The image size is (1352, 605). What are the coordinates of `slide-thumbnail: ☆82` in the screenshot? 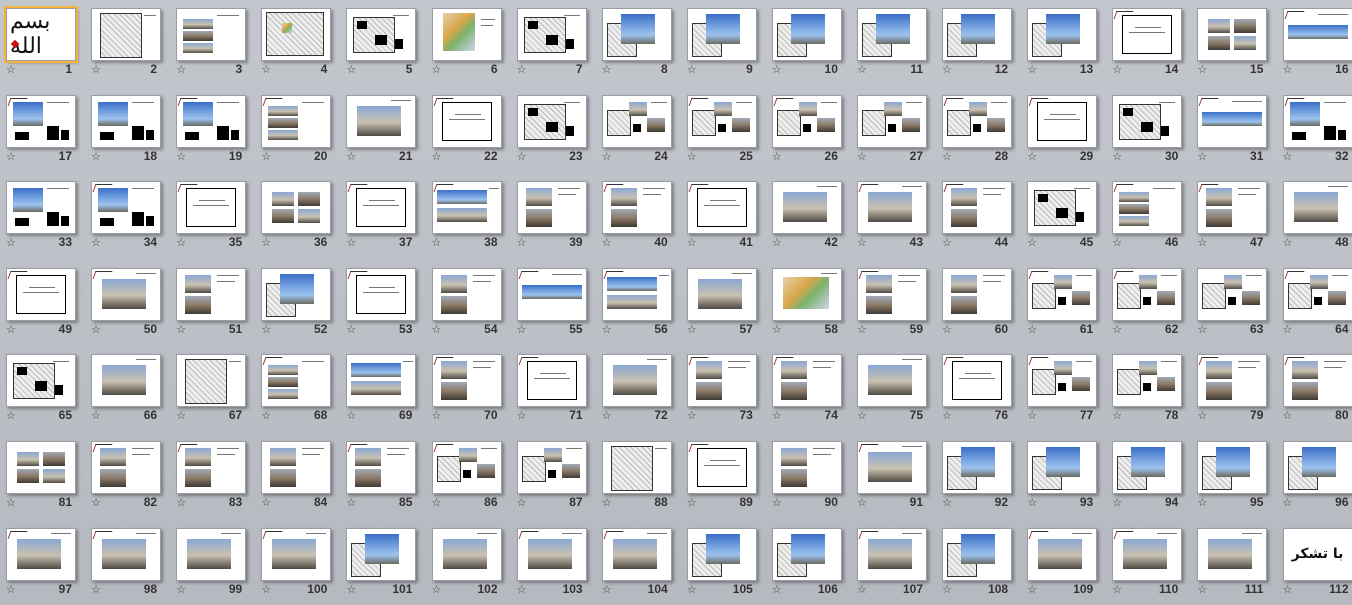 It's located at (129, 476).